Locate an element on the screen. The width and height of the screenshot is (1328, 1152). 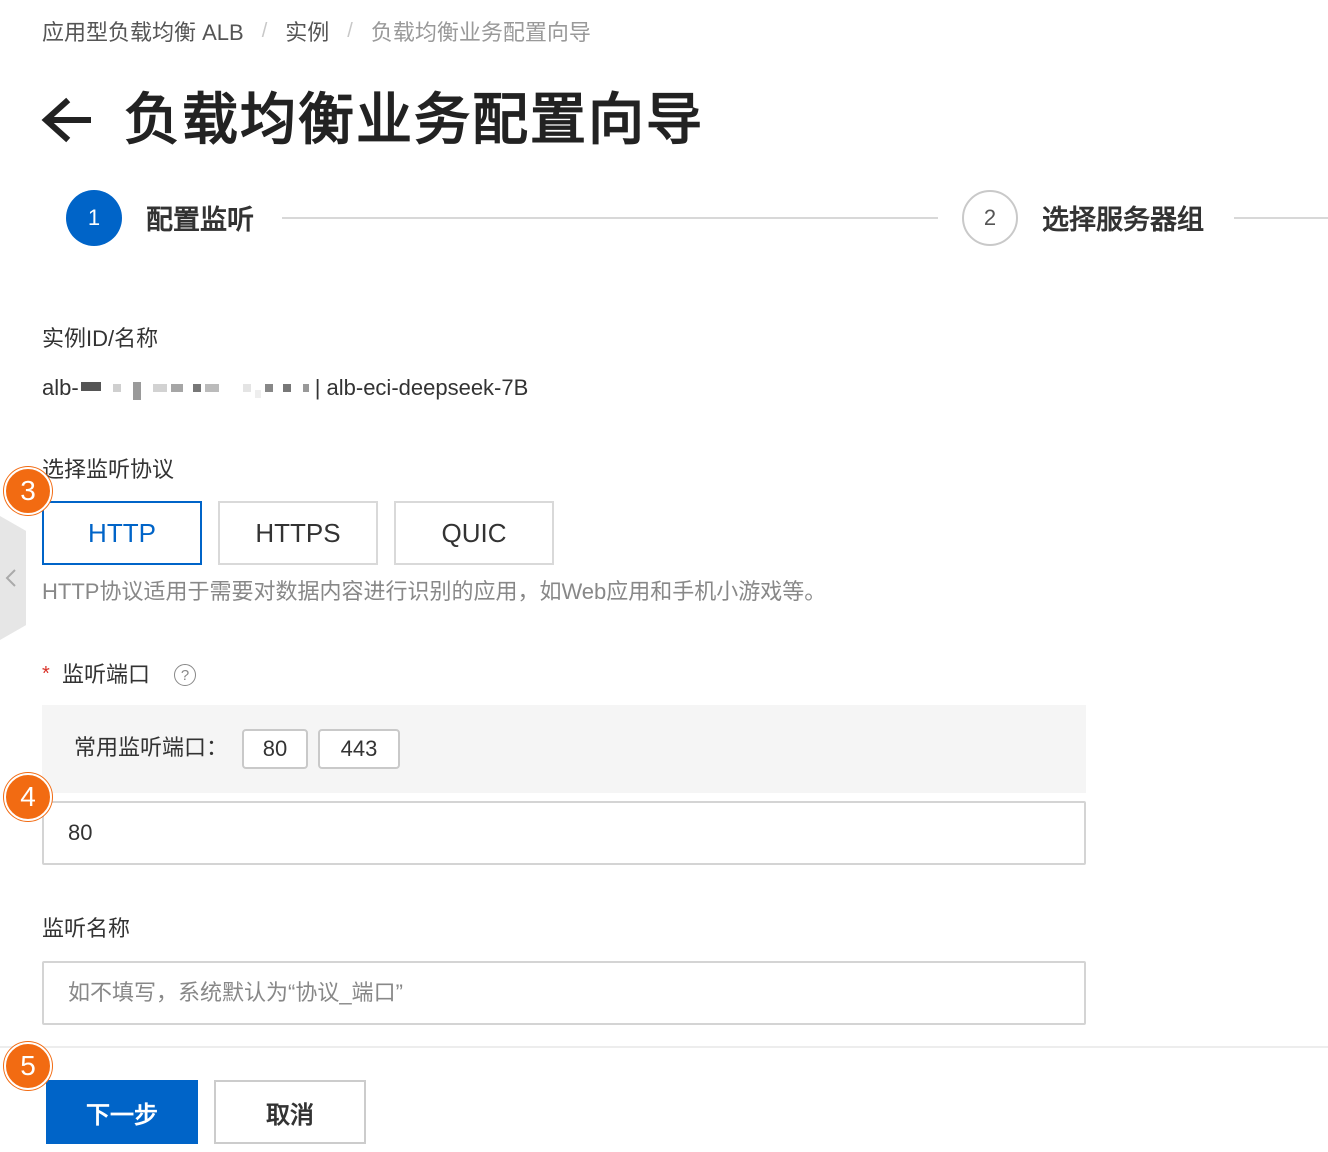
next-step-button: 下一步 is located at coordinates (122, 1112).